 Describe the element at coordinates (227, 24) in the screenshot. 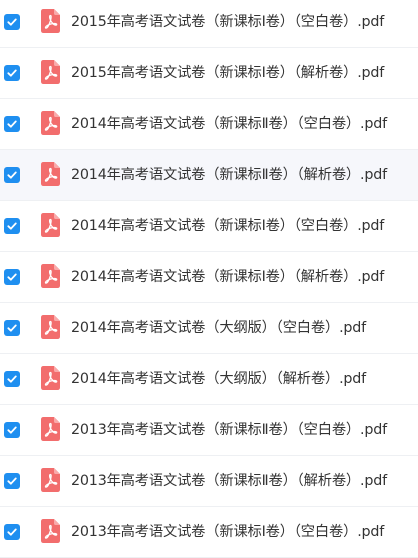

I see `file-name: 2015年高考语文试卷（新课标Ⅰ卷）（空白卷）.pdf` at that location.